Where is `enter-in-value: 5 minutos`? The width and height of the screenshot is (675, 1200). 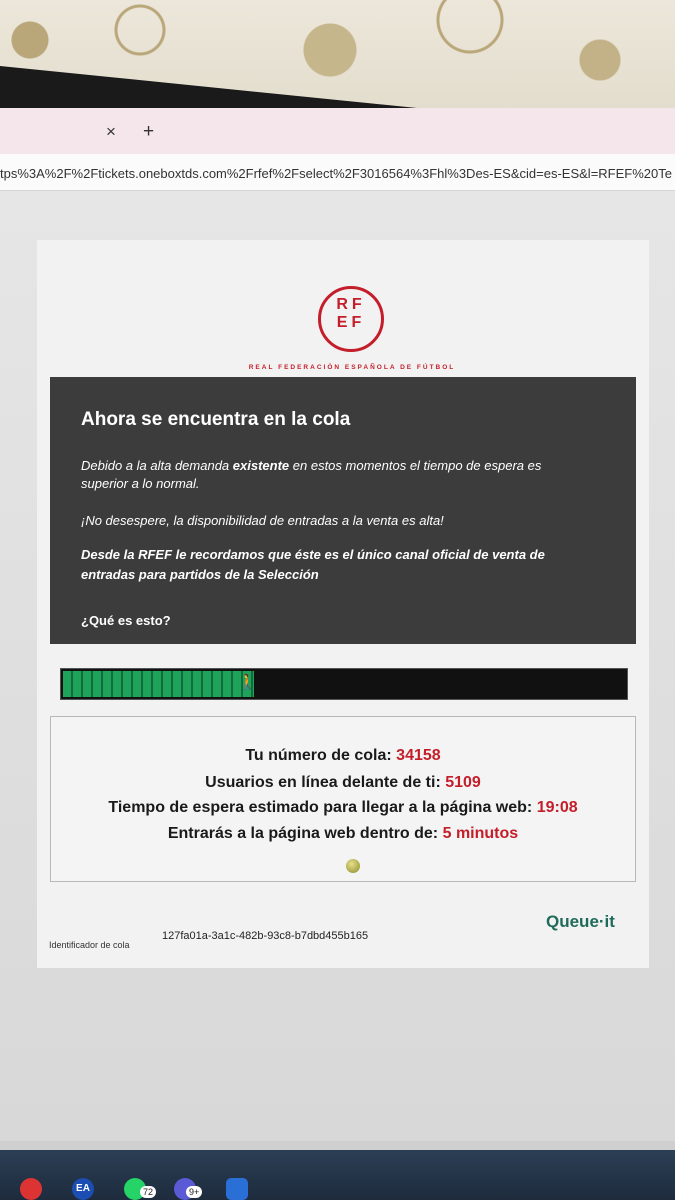
enter-in-value: 5 minutos is located at coordinates (480, 833).